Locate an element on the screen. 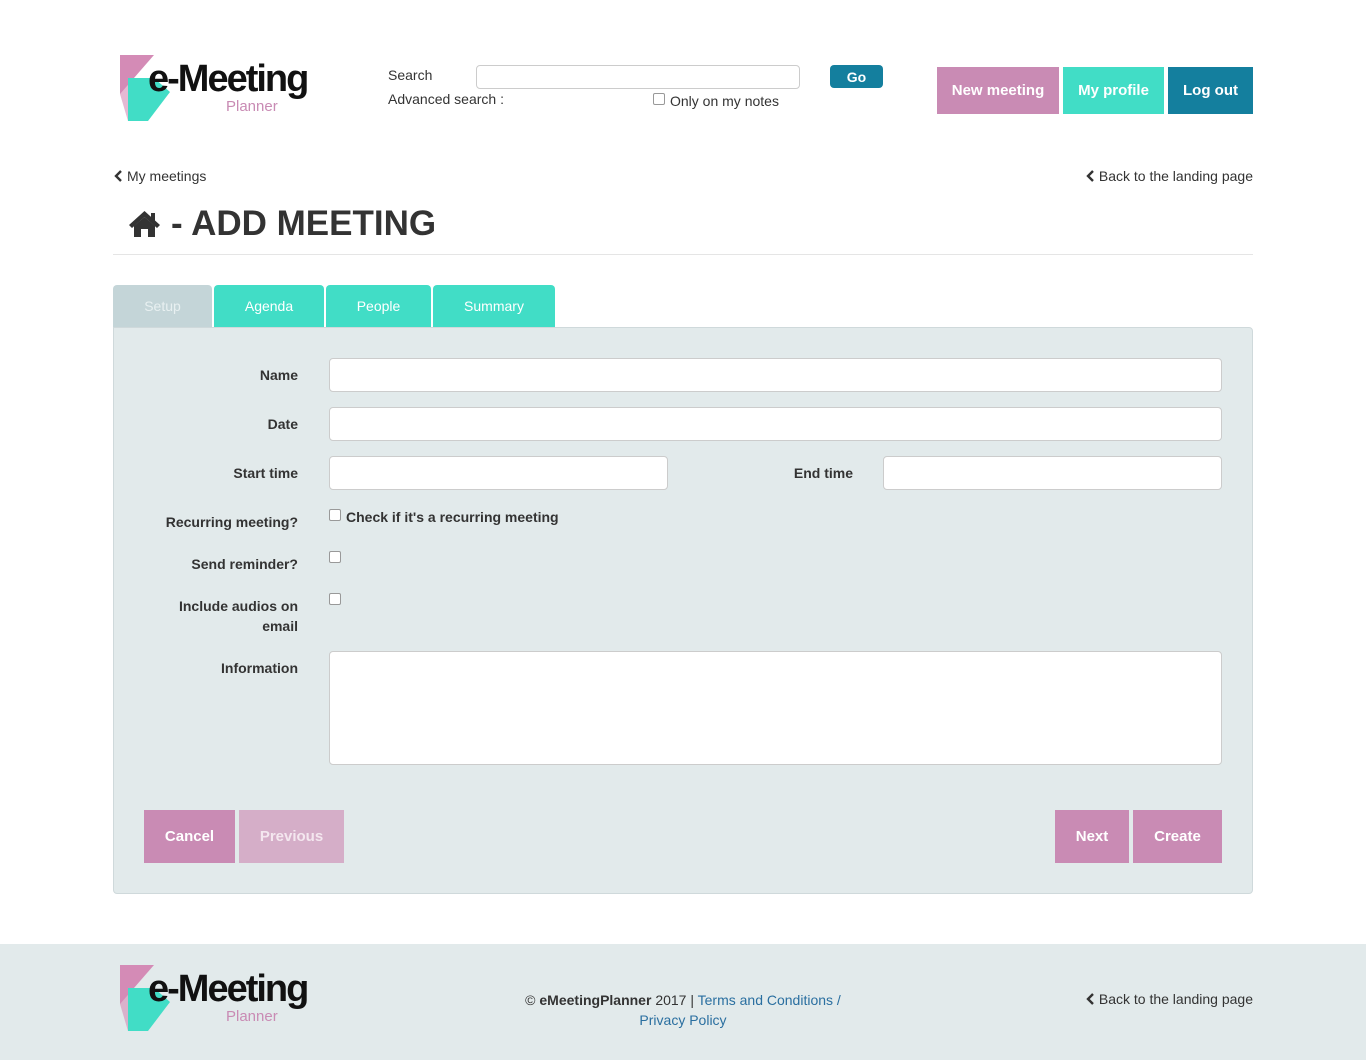  tab-summary: Summary is located at coordinates (494, 306).